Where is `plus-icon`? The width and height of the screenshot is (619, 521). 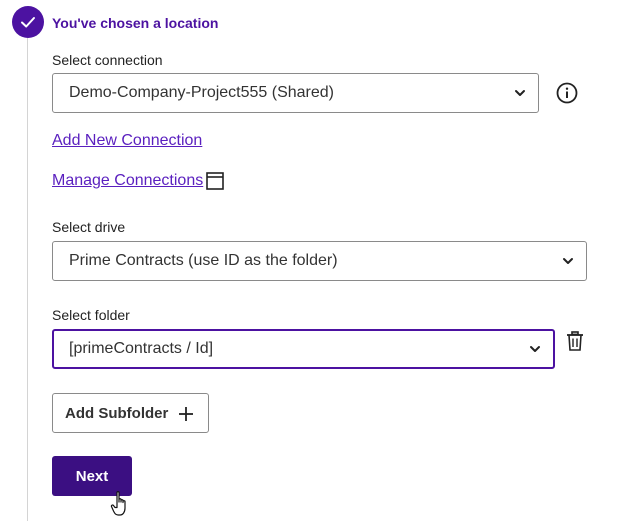
plus-icon is located at coordinates (186, 414).